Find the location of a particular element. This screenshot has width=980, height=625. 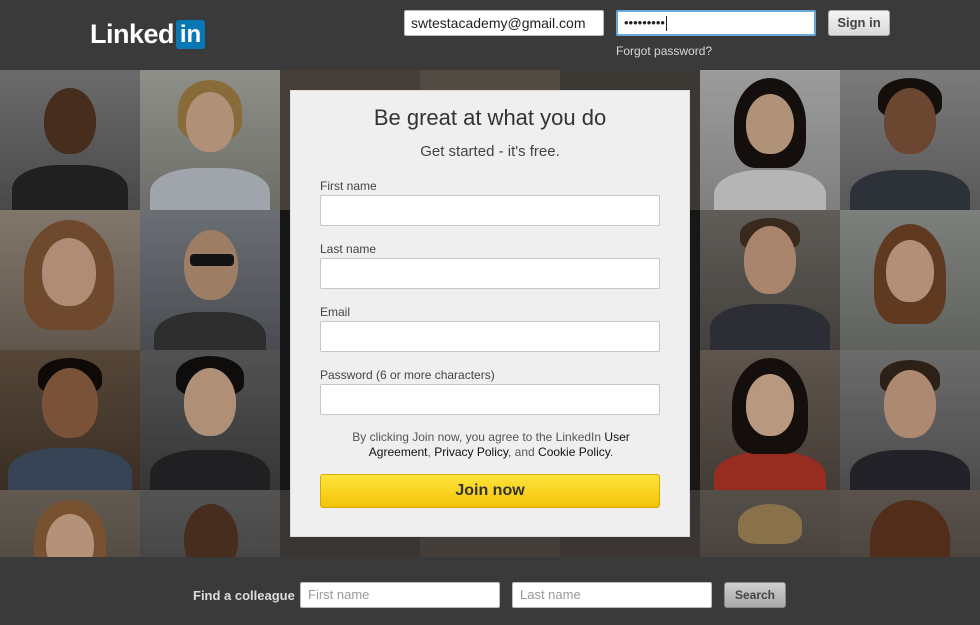

terms-end: . is located at coordinates (611, 452).